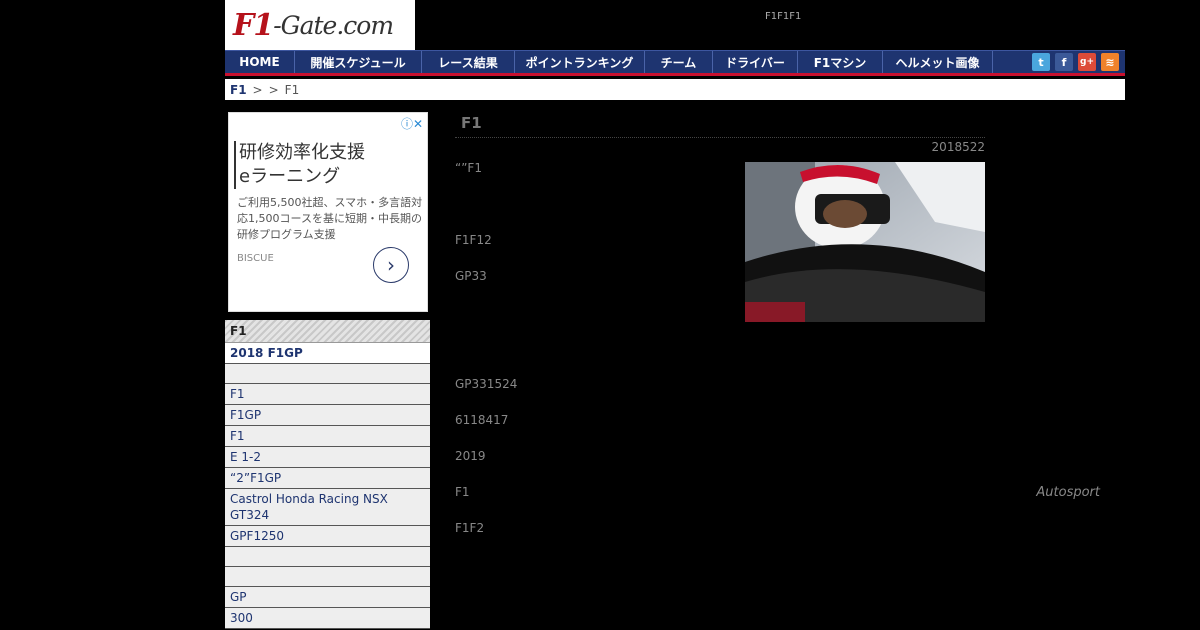  Describe the element at coordinates (1041, 62) in the screenshot. I see `twitter-icon: t` at that location.